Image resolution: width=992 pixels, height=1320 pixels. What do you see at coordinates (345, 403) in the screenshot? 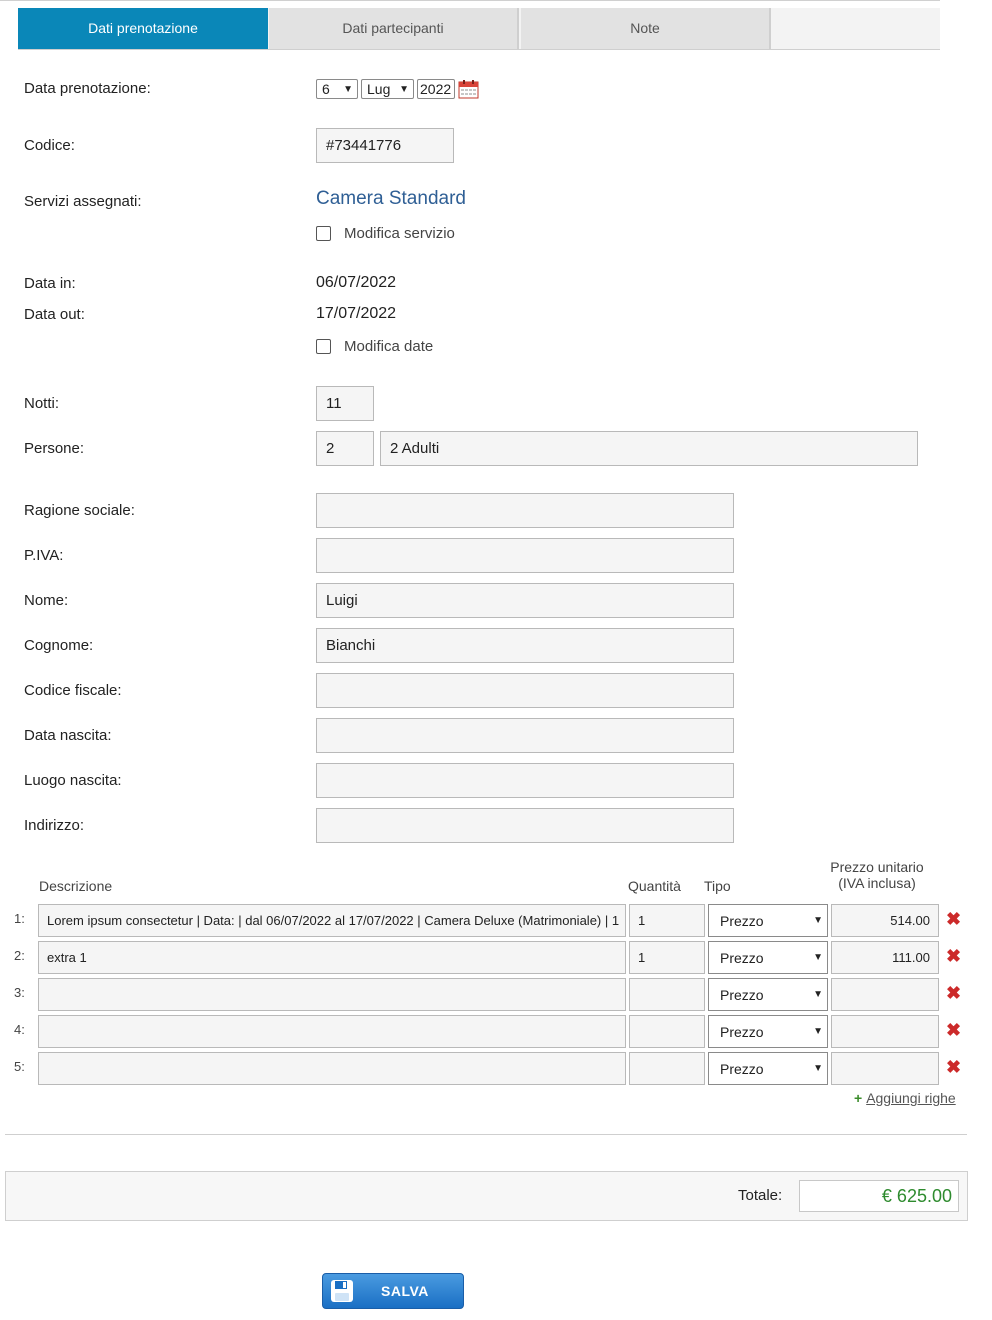
I see `nights-field: 11` at bounding box center [345, 403].